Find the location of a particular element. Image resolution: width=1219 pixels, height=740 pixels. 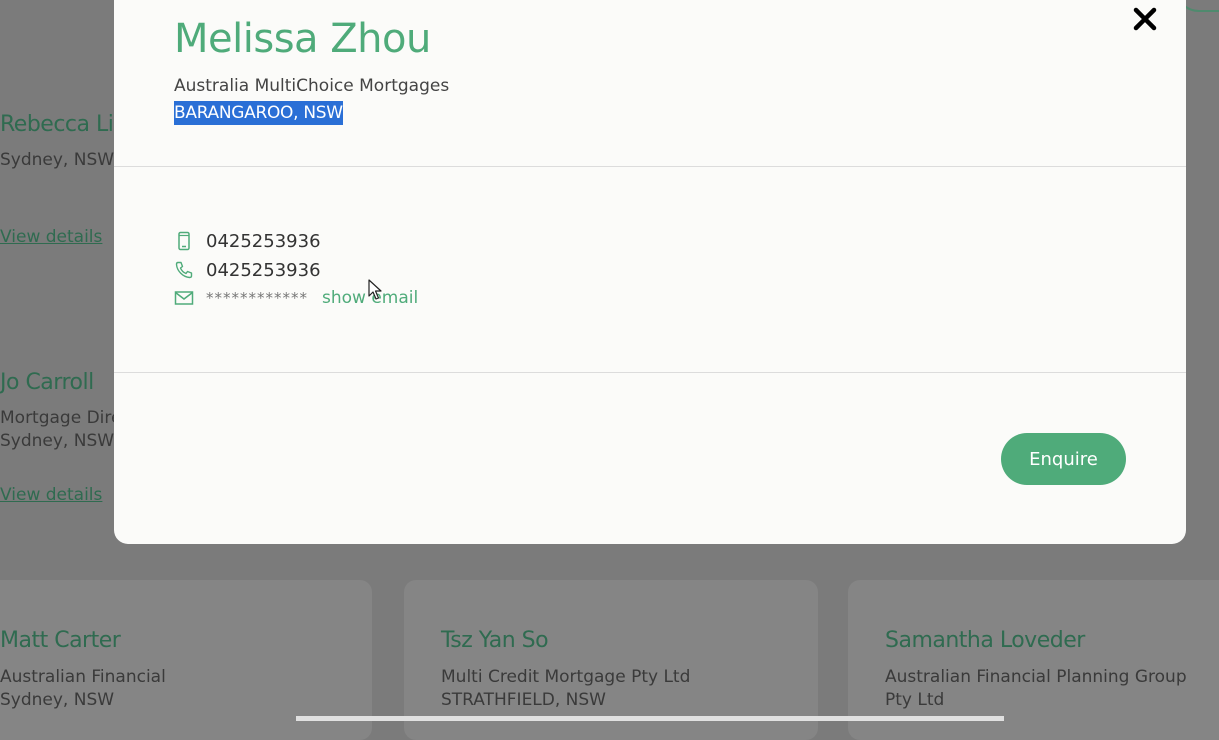

phone-row: 0425253936 is located at coordinates (247, 270).